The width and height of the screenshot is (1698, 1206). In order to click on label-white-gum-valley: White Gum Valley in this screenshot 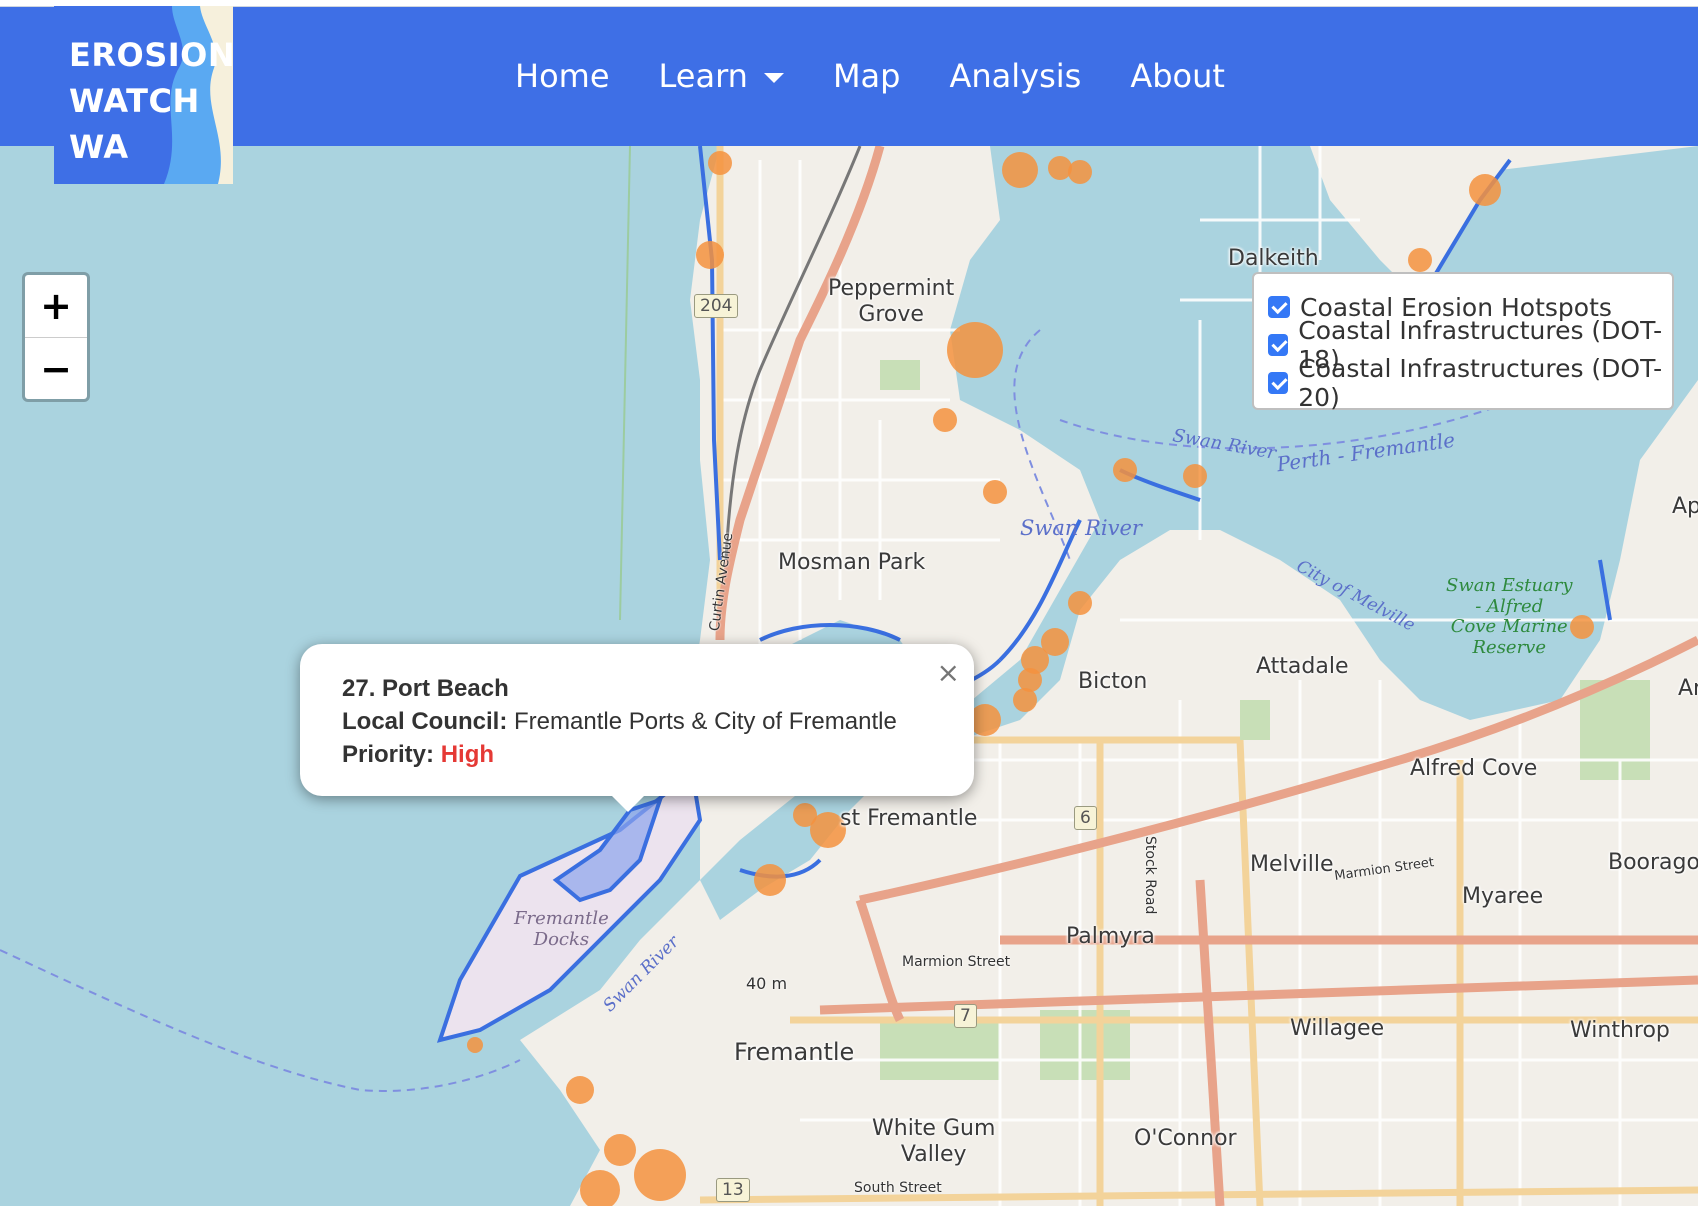, I will do `click(934, 1142)`.